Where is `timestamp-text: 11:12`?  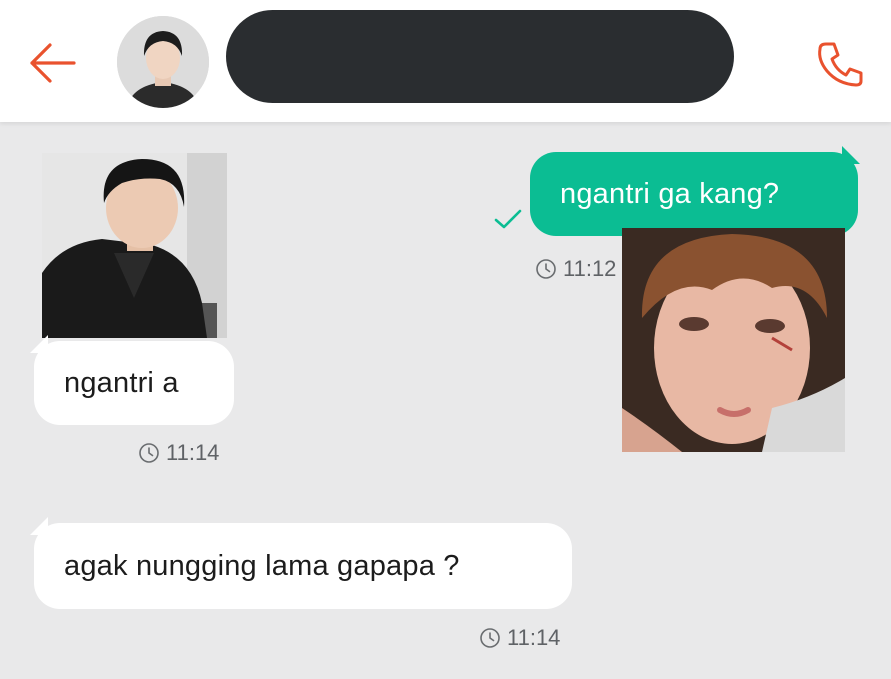
timestamp-text: 11:12 is located at coordinates (590, 268).